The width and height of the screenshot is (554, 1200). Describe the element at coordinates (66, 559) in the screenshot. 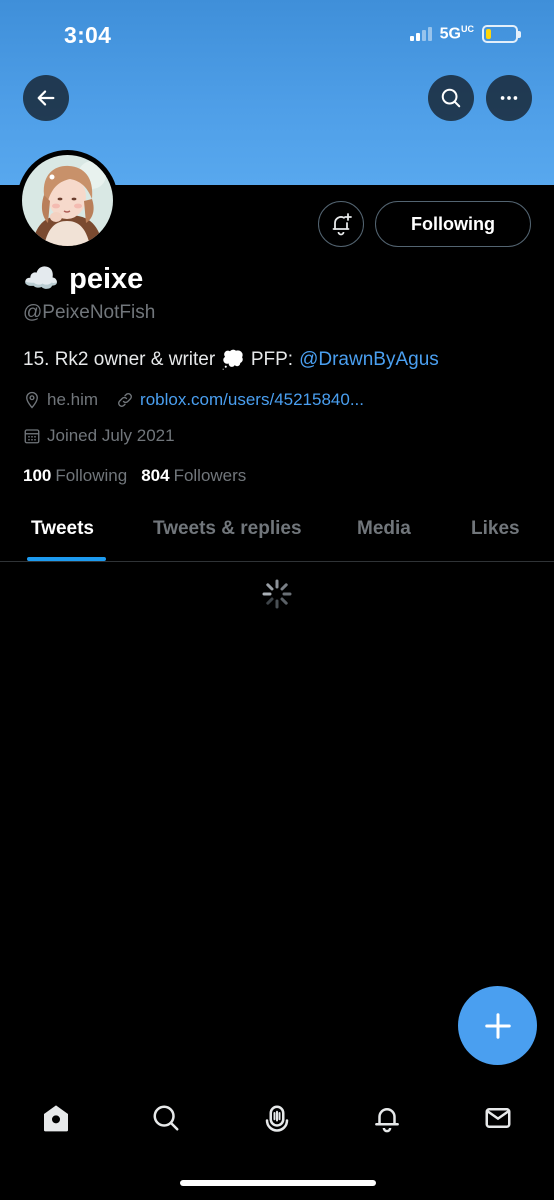

I see `active-tab-indicator` at that location.